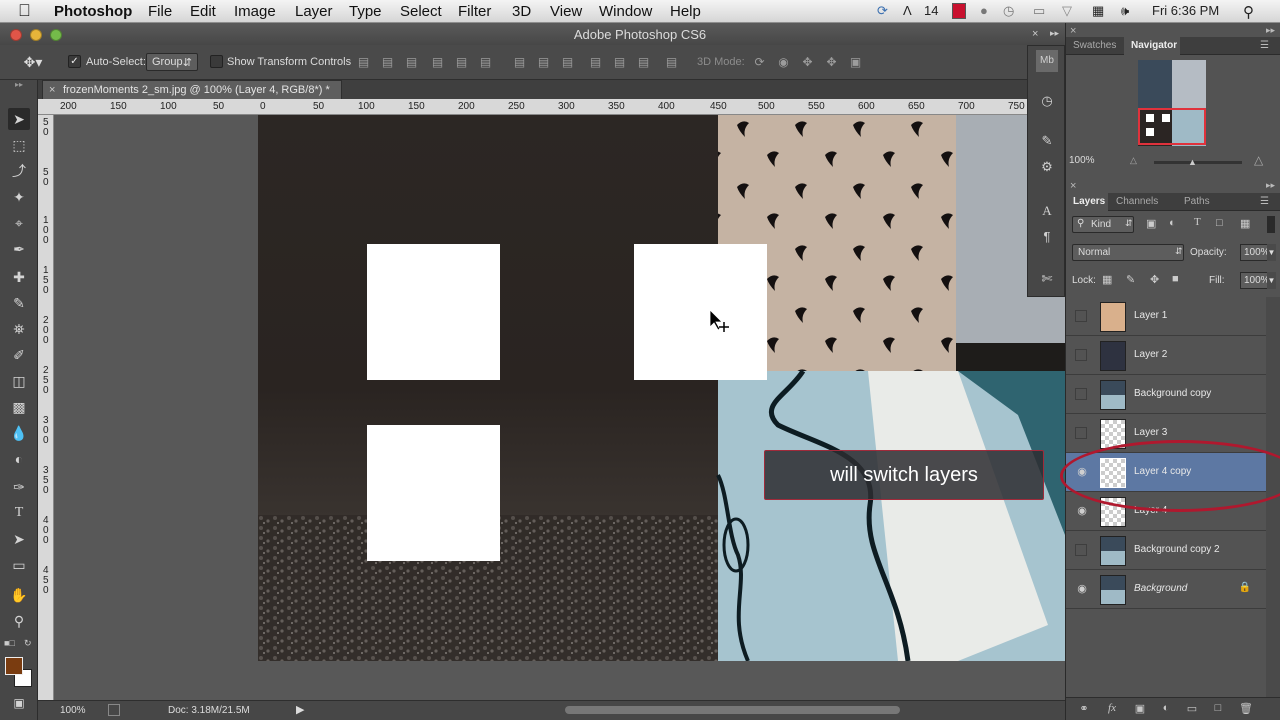 Image resolution: width=1280 pixels, height=720 pixels. I want to click on show-transform-checkbox, so click(216, 61).